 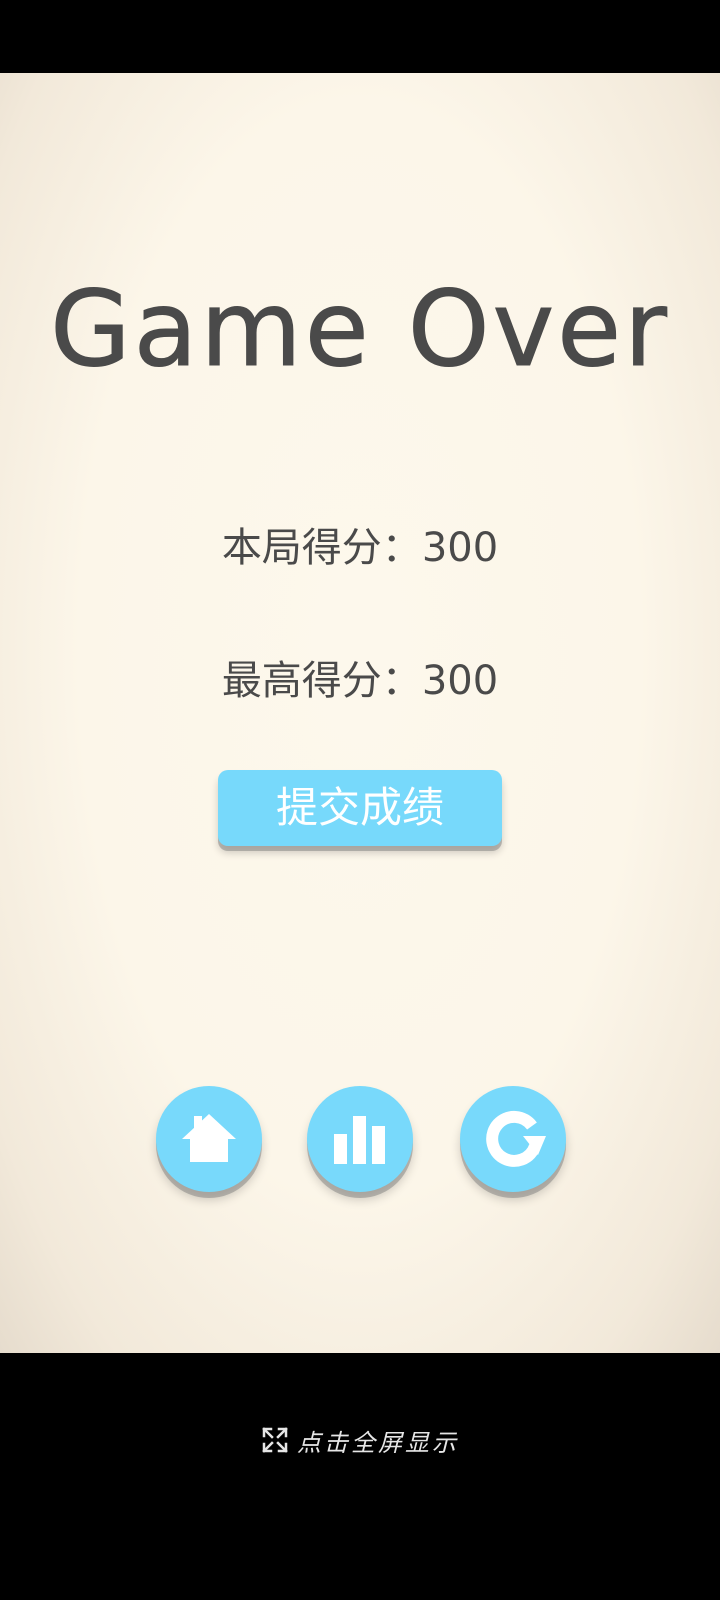 I want to click on home-button, so click(x=209, y=1139).